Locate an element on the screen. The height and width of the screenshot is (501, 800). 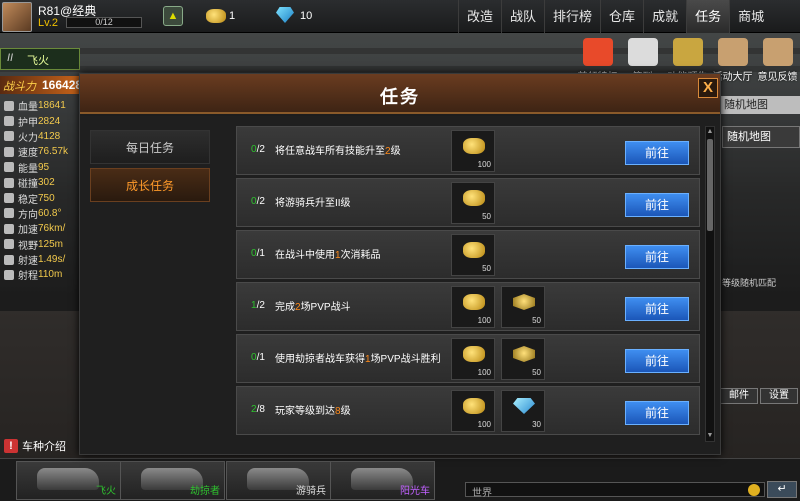
reward-slot: 30 is located at coordinates (523, 411).